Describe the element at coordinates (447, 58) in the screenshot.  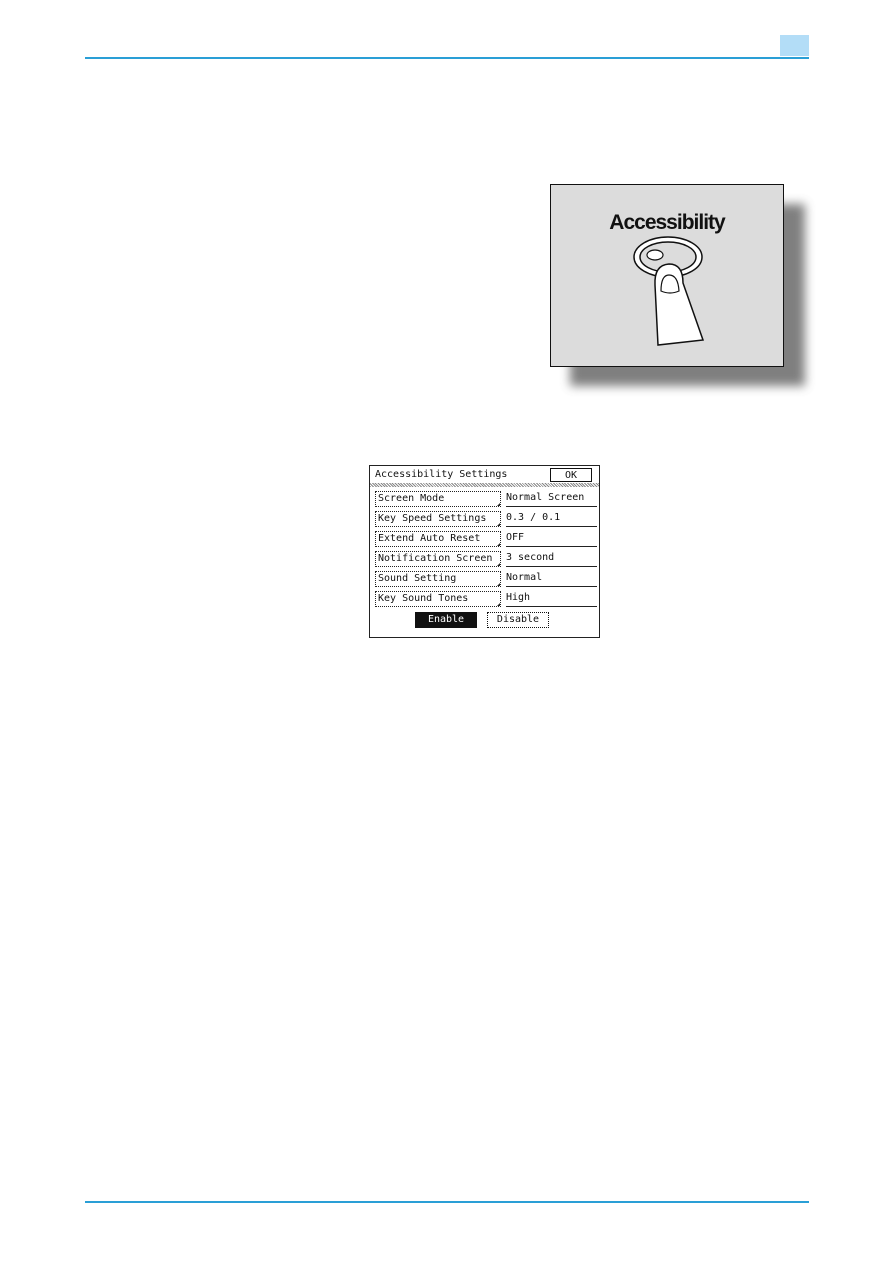
I see `header-rule` at that location.